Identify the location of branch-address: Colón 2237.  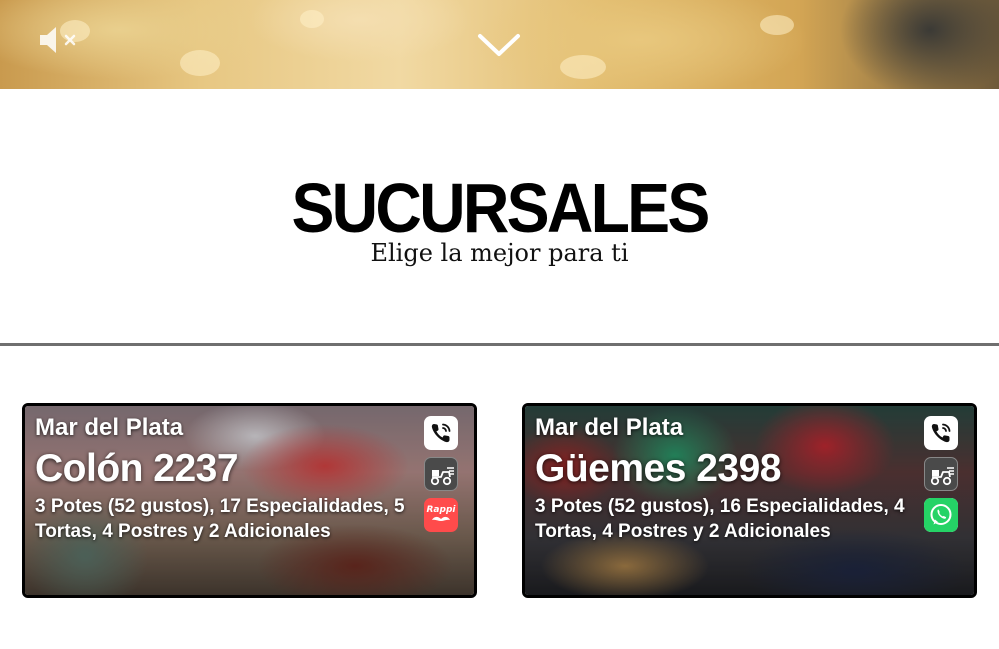
(137, 468).